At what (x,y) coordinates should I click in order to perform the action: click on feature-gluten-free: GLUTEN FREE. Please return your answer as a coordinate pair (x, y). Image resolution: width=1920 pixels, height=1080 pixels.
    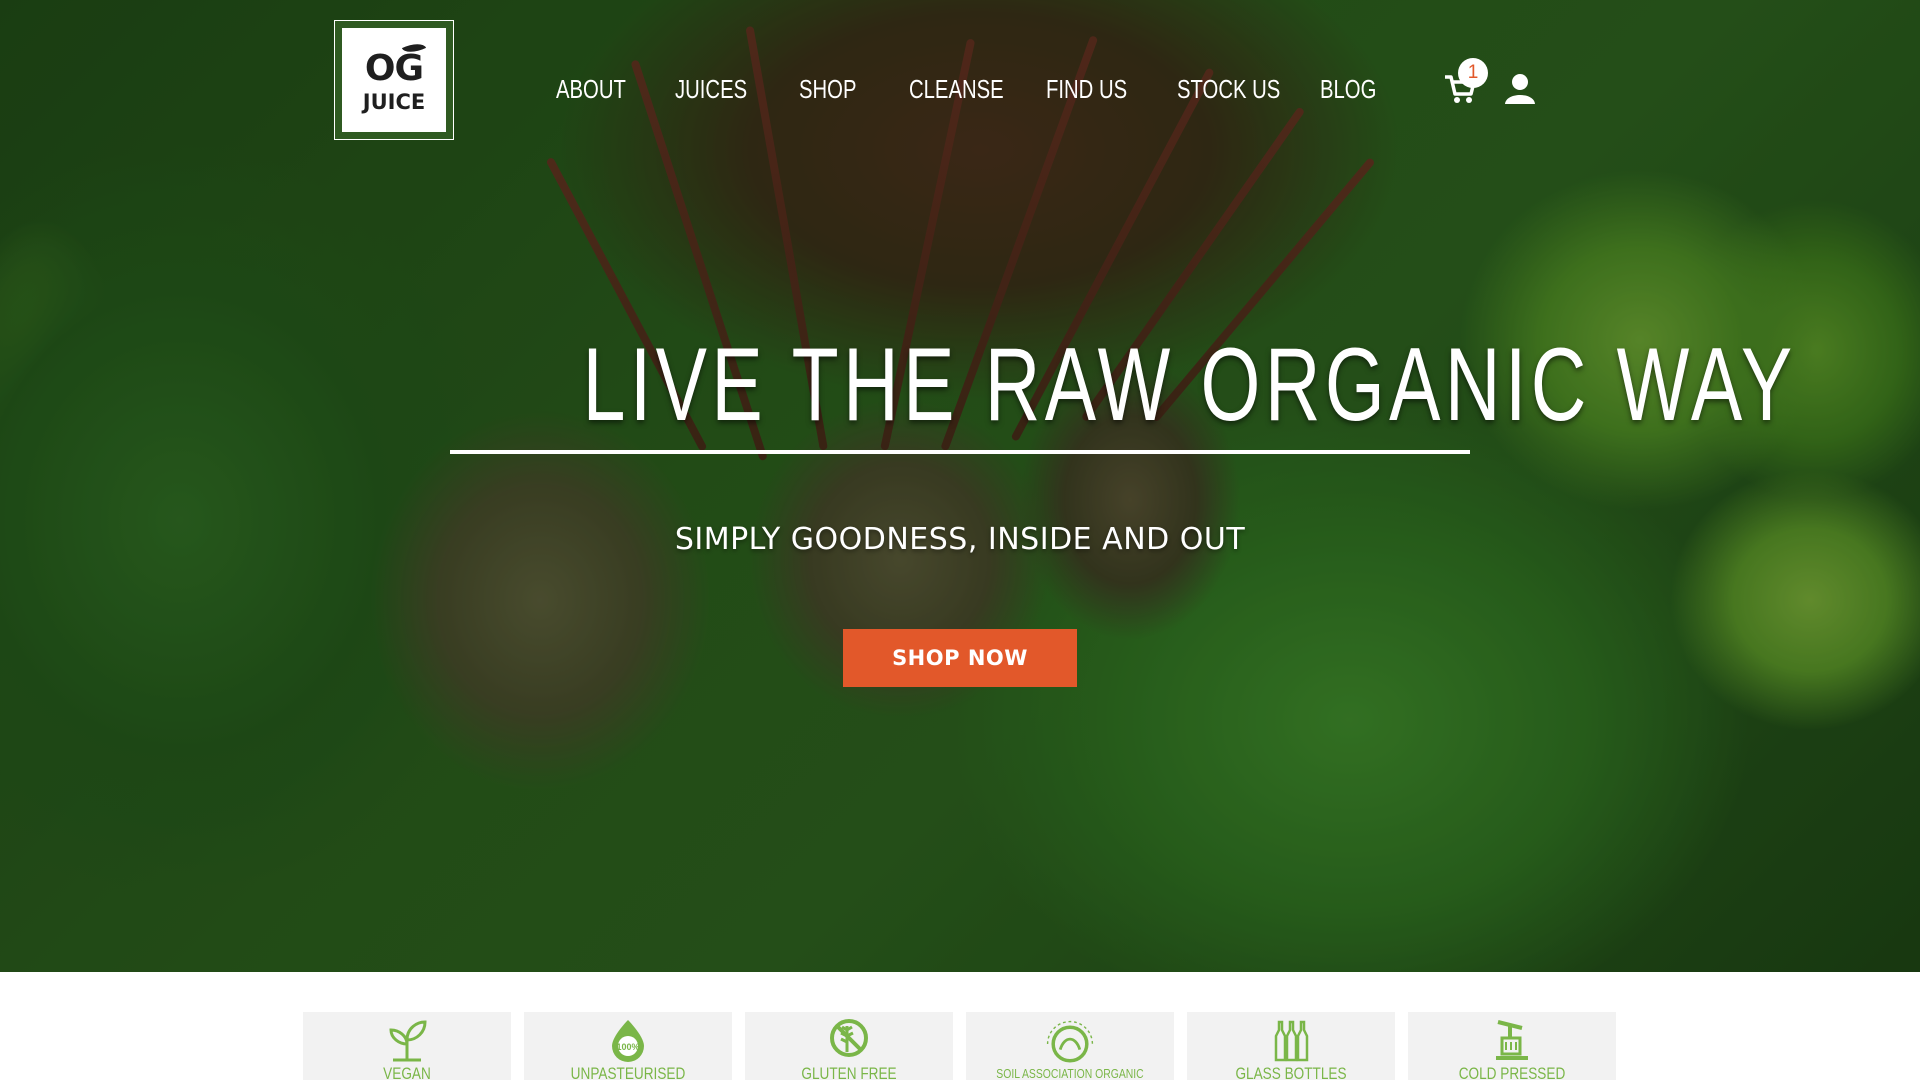
    Looking at the image, I should click on (849, 1046).